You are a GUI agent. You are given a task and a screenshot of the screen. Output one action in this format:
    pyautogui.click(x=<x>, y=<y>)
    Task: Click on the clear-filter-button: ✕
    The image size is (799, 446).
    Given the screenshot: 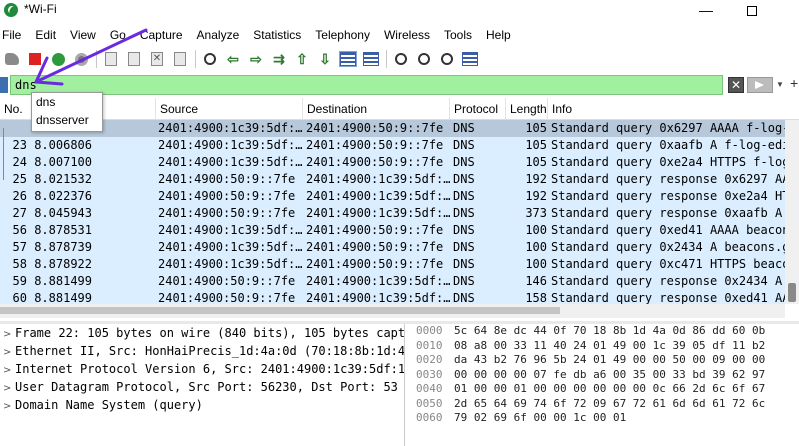 What is the action you would take?
    pyautogui.click(x=736, y=85)
    